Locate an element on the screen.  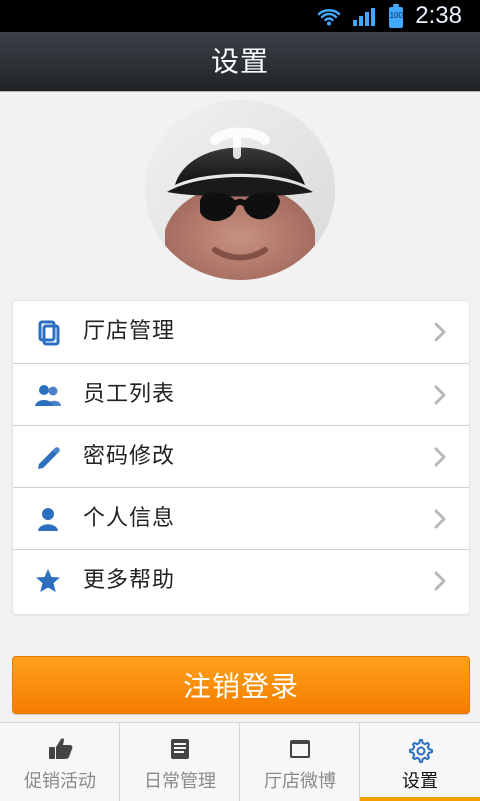
avatar is located at coordinates (240, 190).